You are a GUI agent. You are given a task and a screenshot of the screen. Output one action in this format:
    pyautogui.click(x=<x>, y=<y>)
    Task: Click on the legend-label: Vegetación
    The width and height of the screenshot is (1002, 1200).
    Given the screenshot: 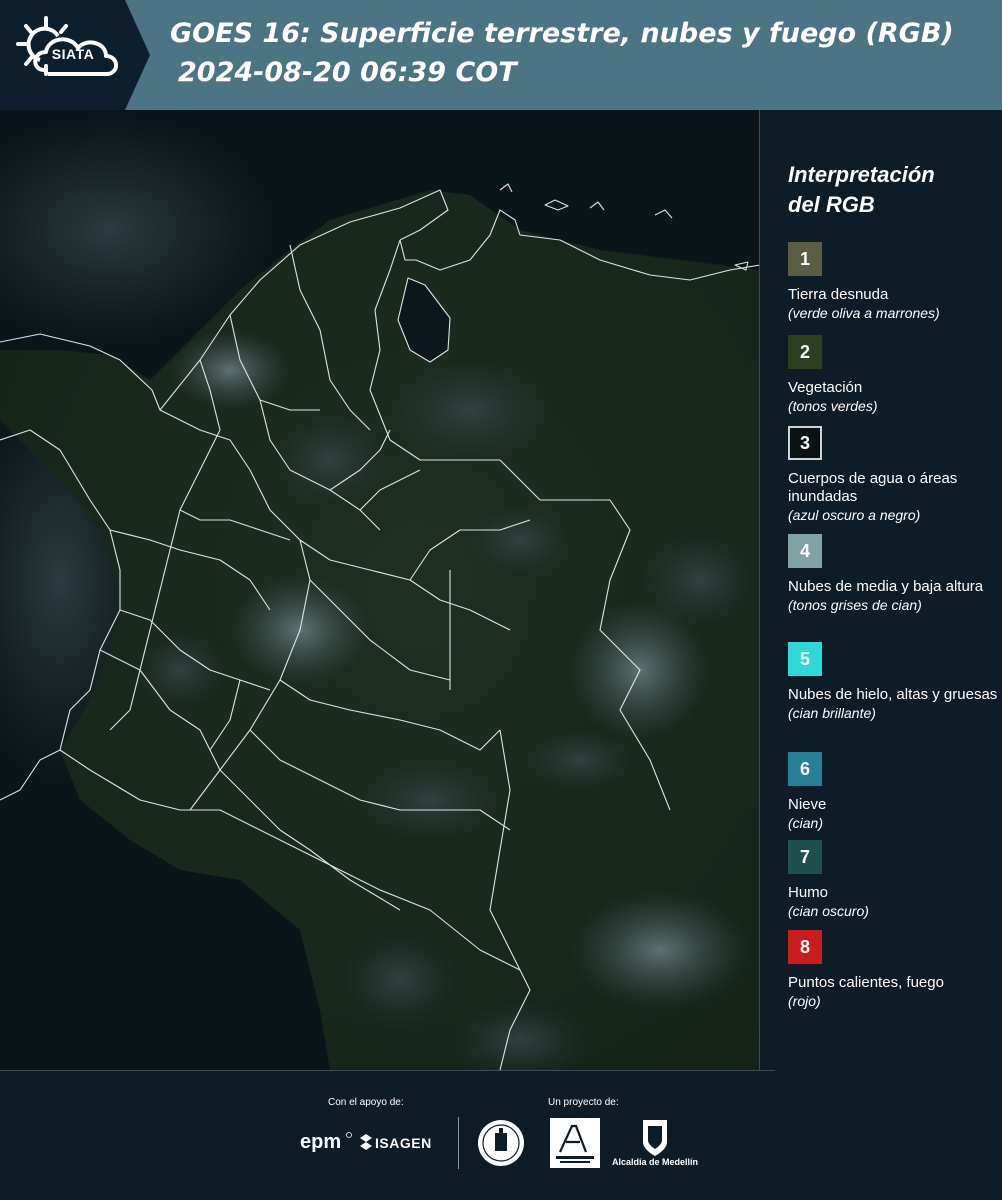 What is the action you would take?
    pyautogui.click(x=825, y=387)
    